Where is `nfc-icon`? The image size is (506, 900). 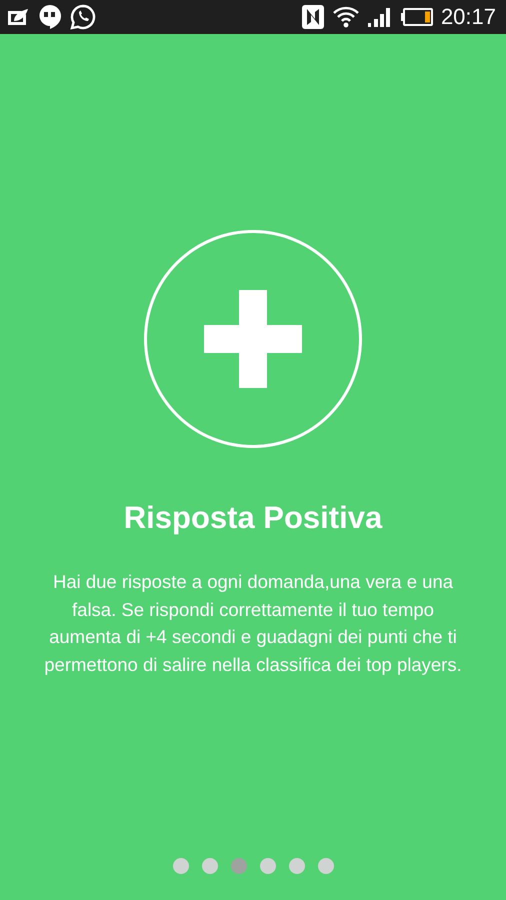
nfc-icon is located at coordinates (312, 17).